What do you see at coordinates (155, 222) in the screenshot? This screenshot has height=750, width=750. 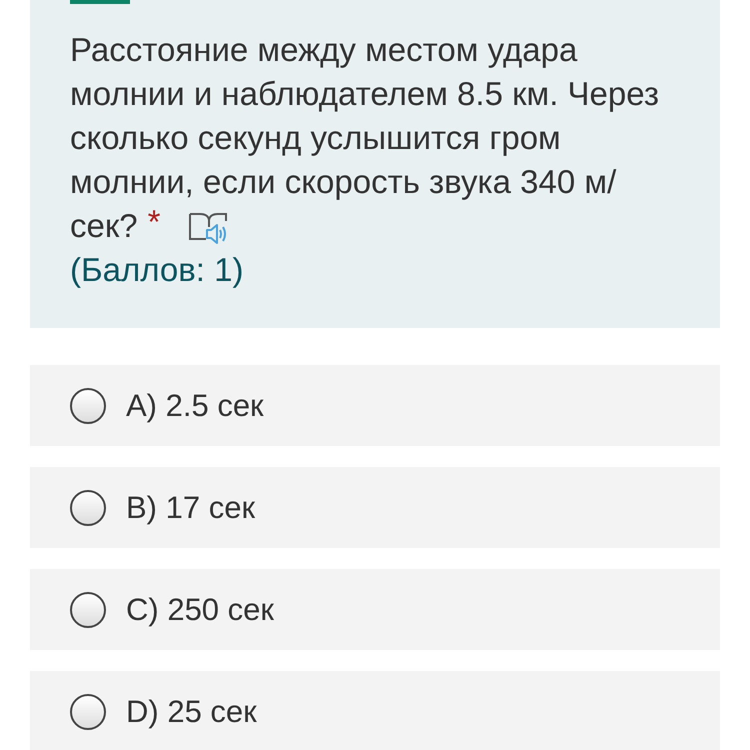 I see `required-mark: *` at bounding box center [155, 222].